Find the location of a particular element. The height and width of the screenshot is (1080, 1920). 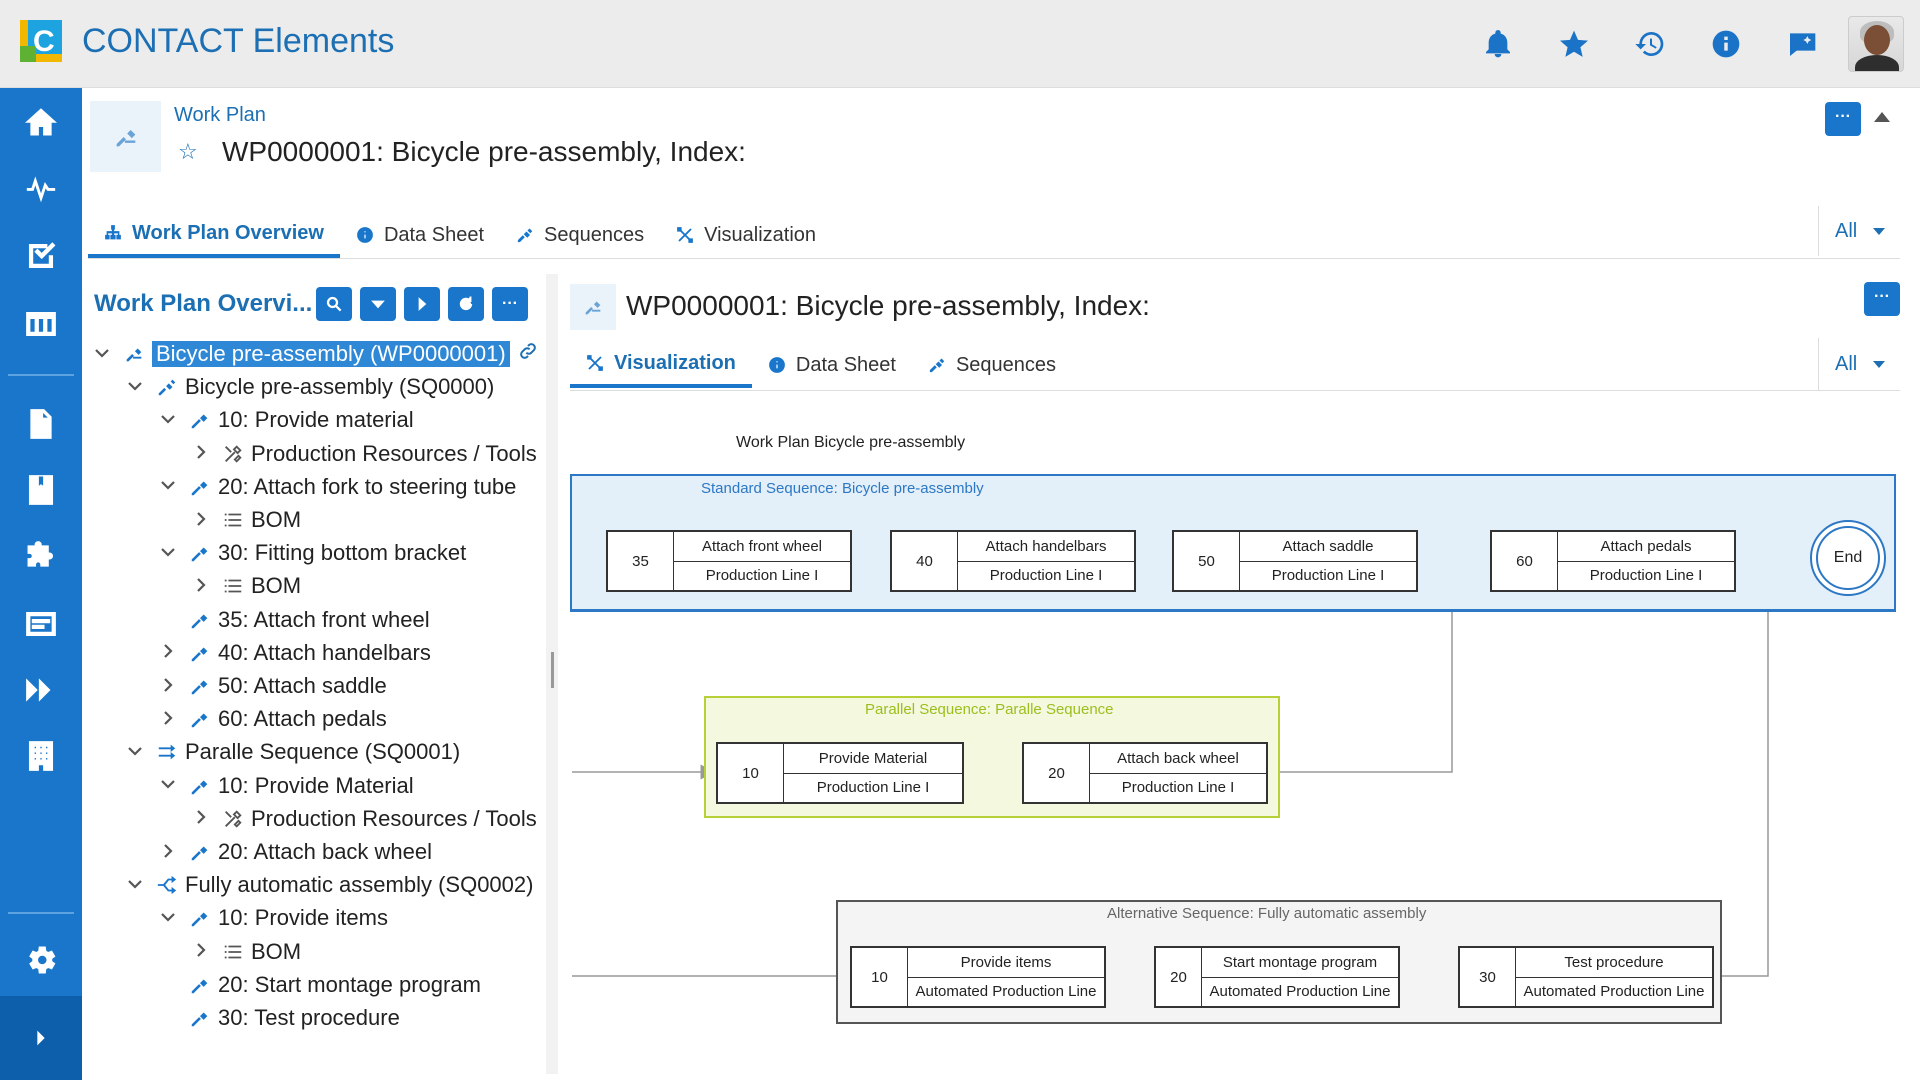

contact-logo: C is located at coordinates (41, 41).